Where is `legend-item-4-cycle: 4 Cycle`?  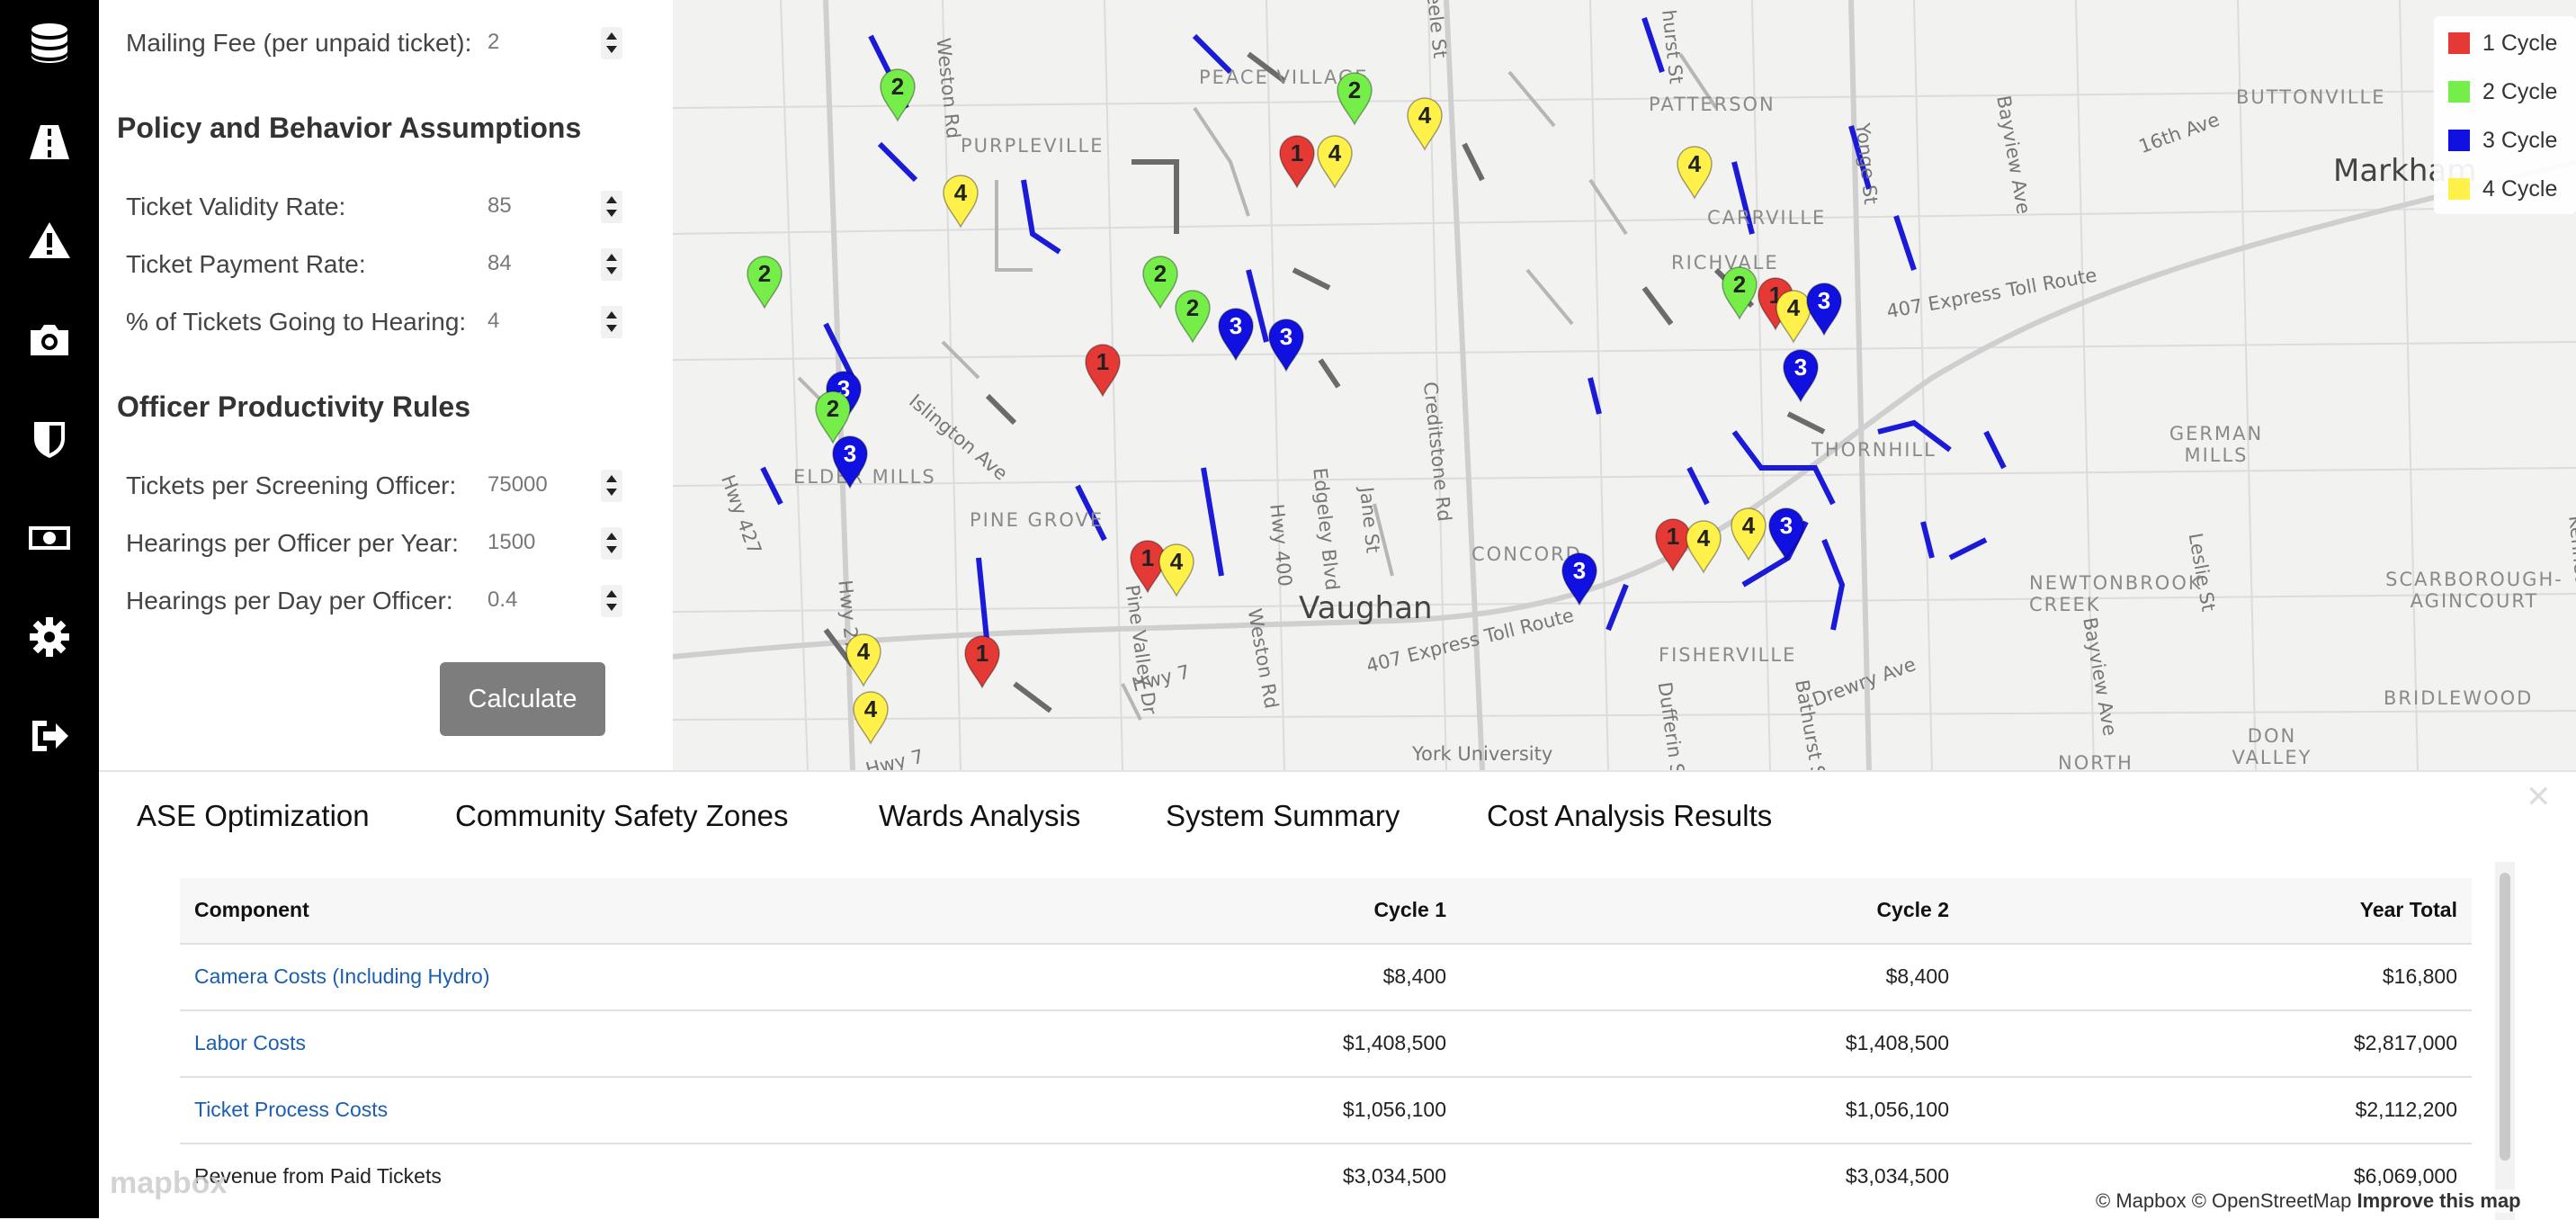 legend-item-4-cycle: 4 Cycle is located at coordinates (2511, 189).